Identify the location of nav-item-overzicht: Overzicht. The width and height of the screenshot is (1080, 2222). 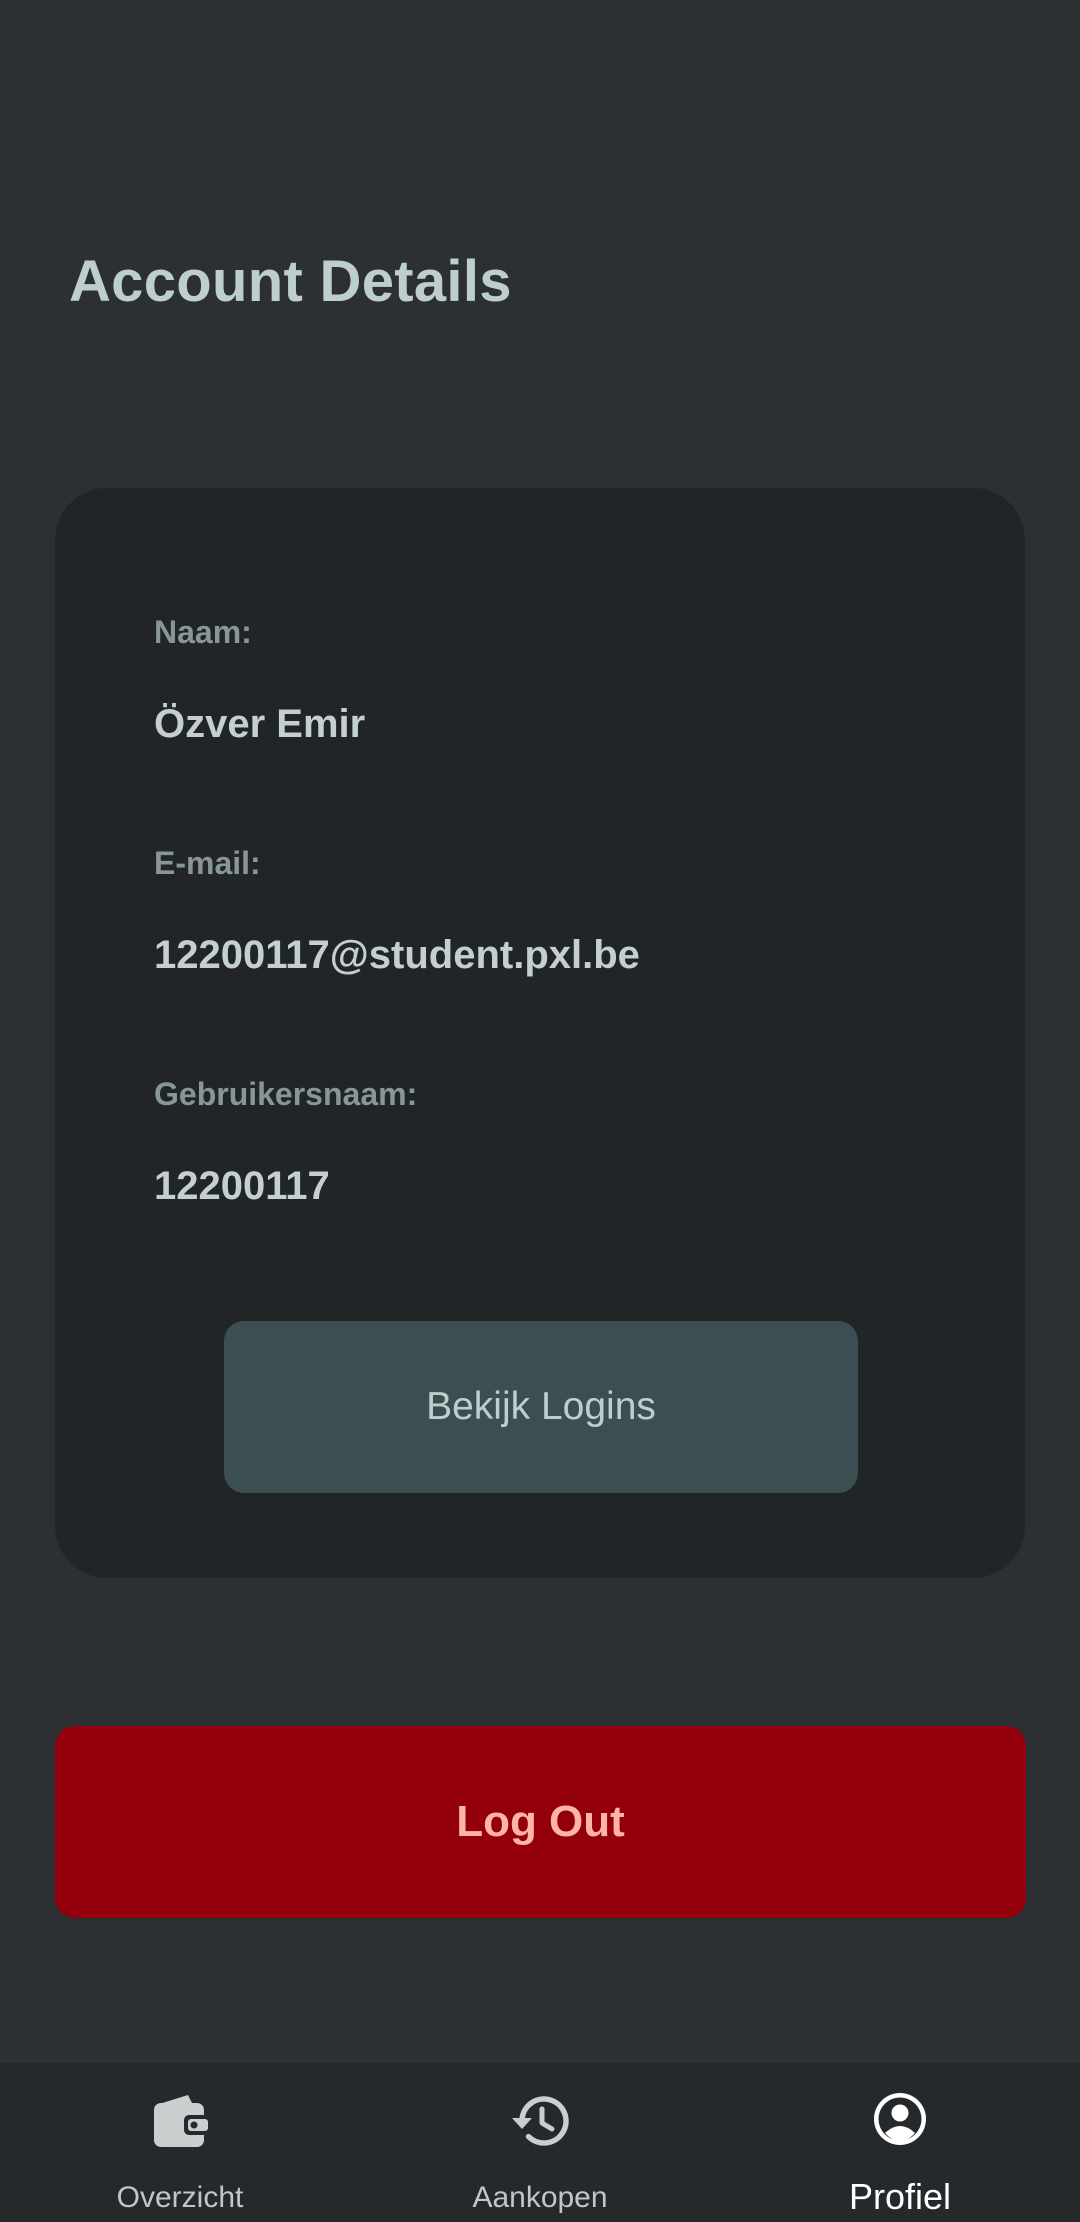
(180, 2142).